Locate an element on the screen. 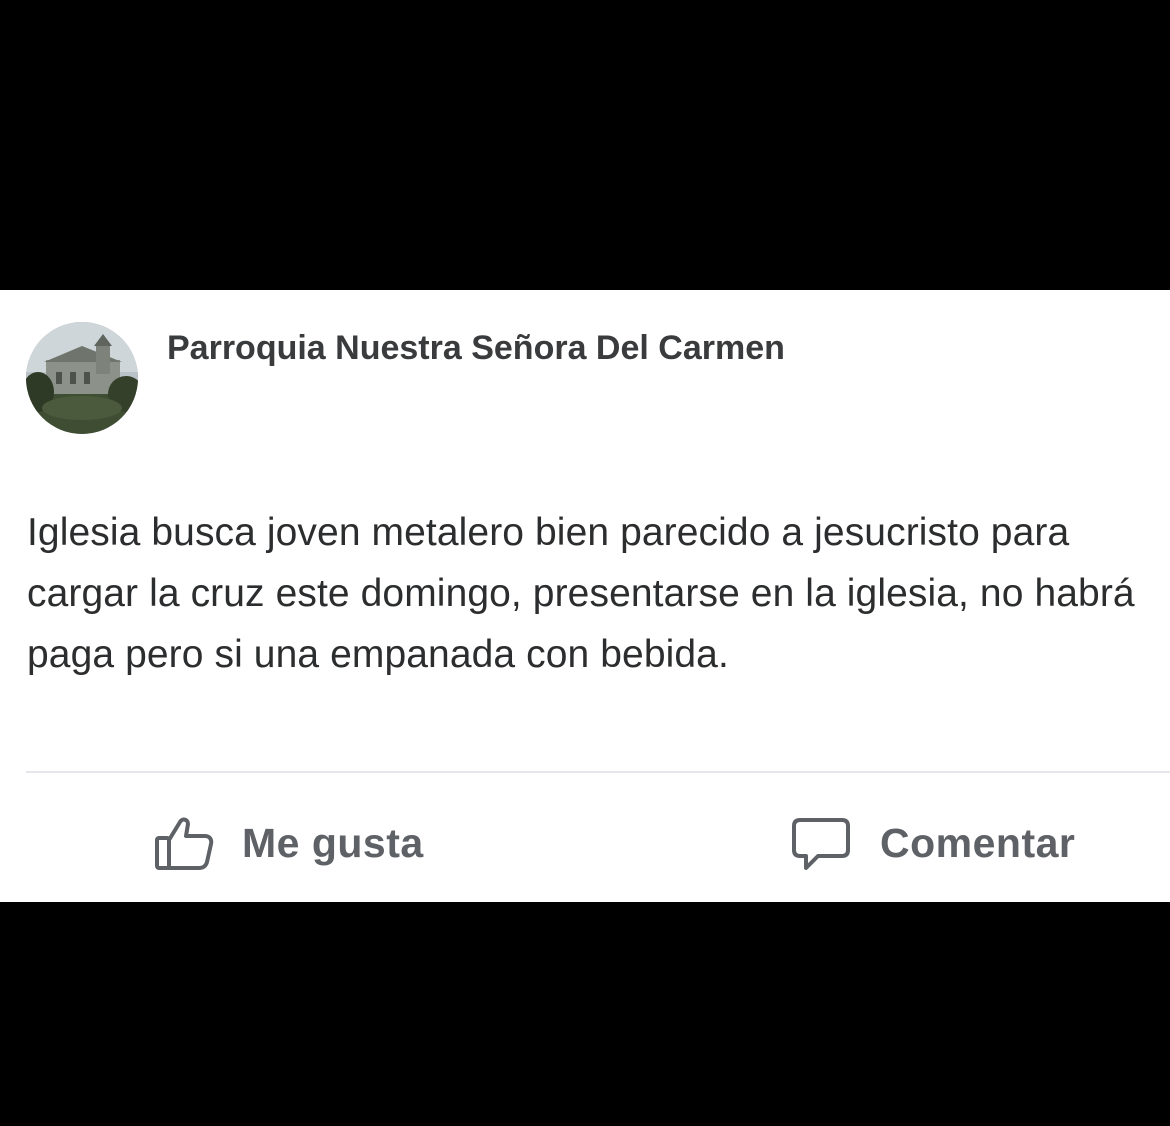 The image size is (1170, 1126). post-header: Parroquia Nuestra Señora Del Carmen is located at coordinates (588, 378).